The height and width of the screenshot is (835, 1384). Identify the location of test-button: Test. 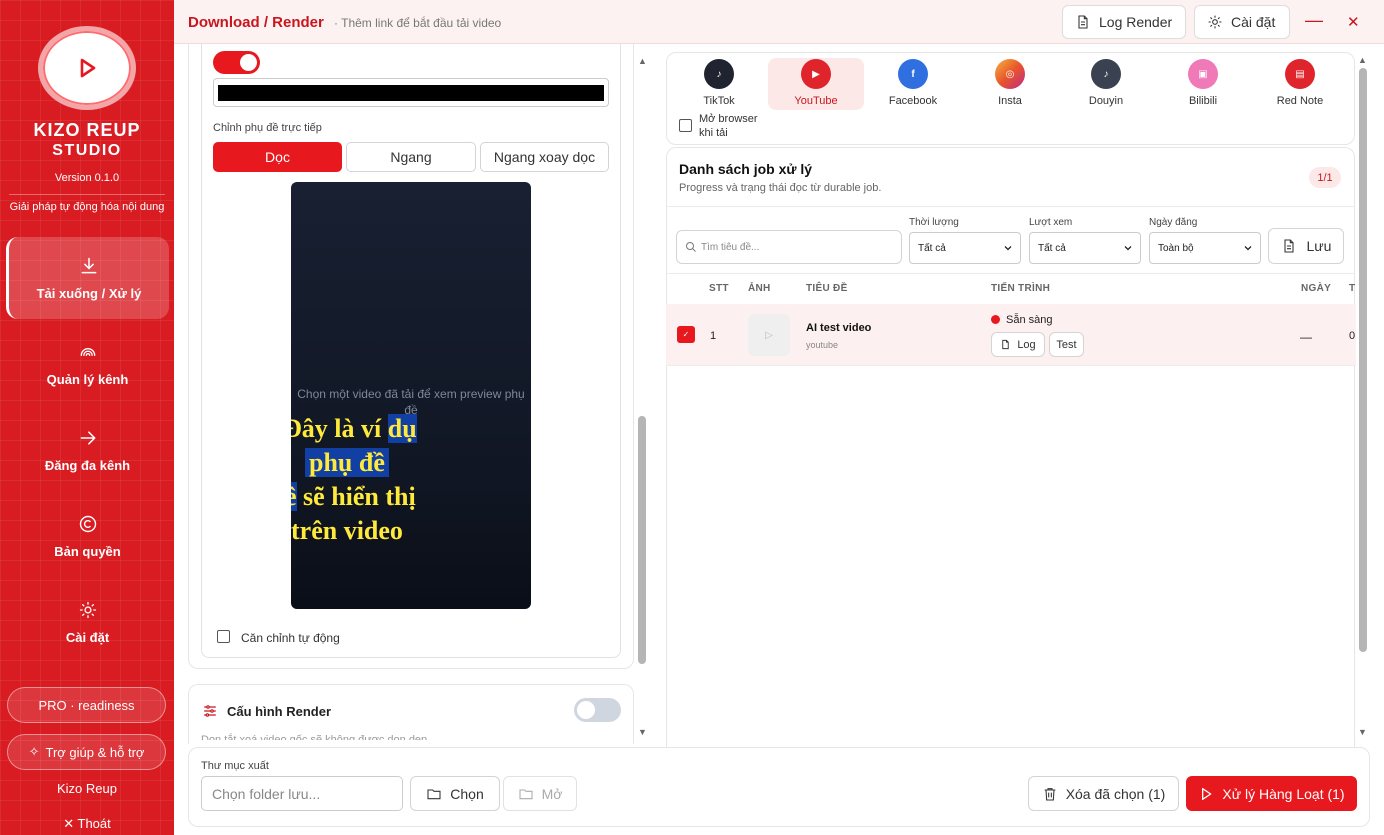
(1066, 344).